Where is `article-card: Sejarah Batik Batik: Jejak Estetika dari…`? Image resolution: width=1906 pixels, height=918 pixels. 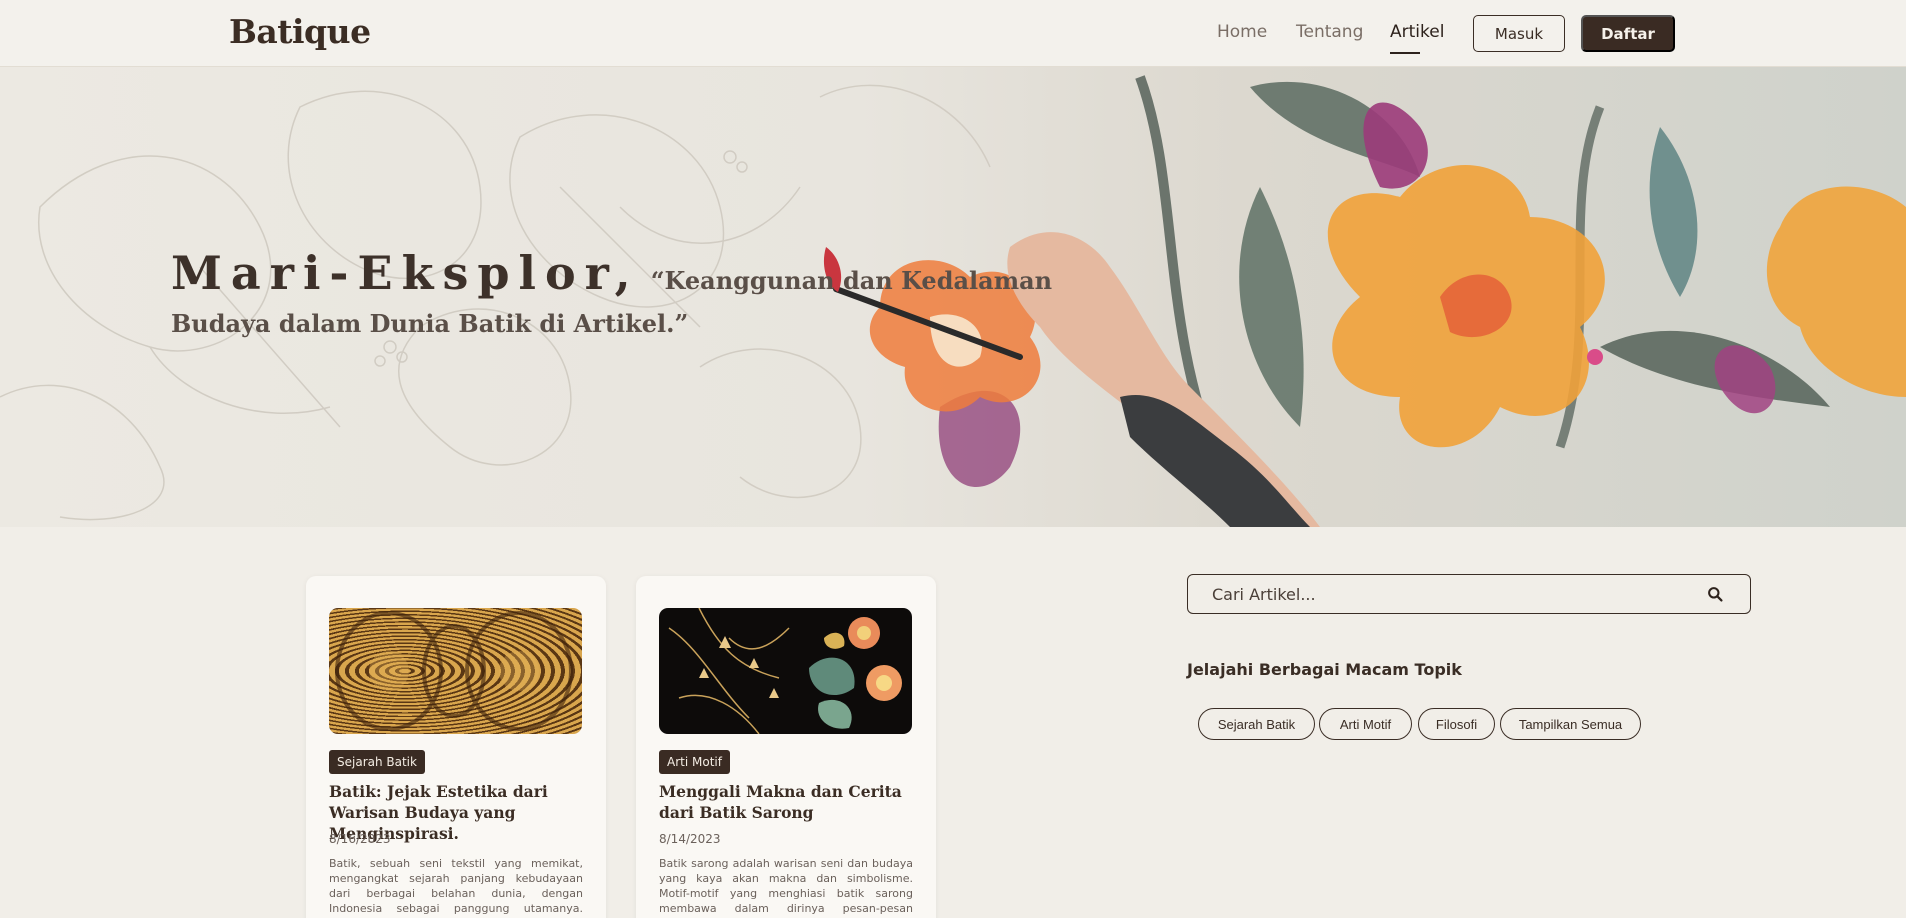 article-card: Sejarah Batik Batik: Jejak Estetika dari… is located at coordinates (456, 747).